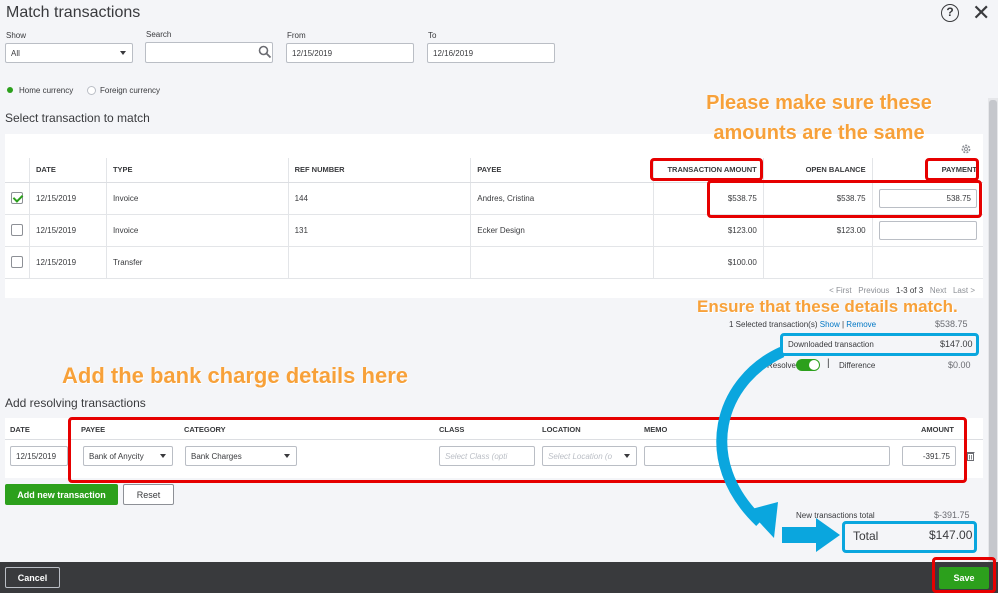 Image resolution: width=998 pixels, height=593 pixels. Describe the element at coordinates (350, 53) in the screenshot. I see `from-date-input: 12/15/2019` at that location.